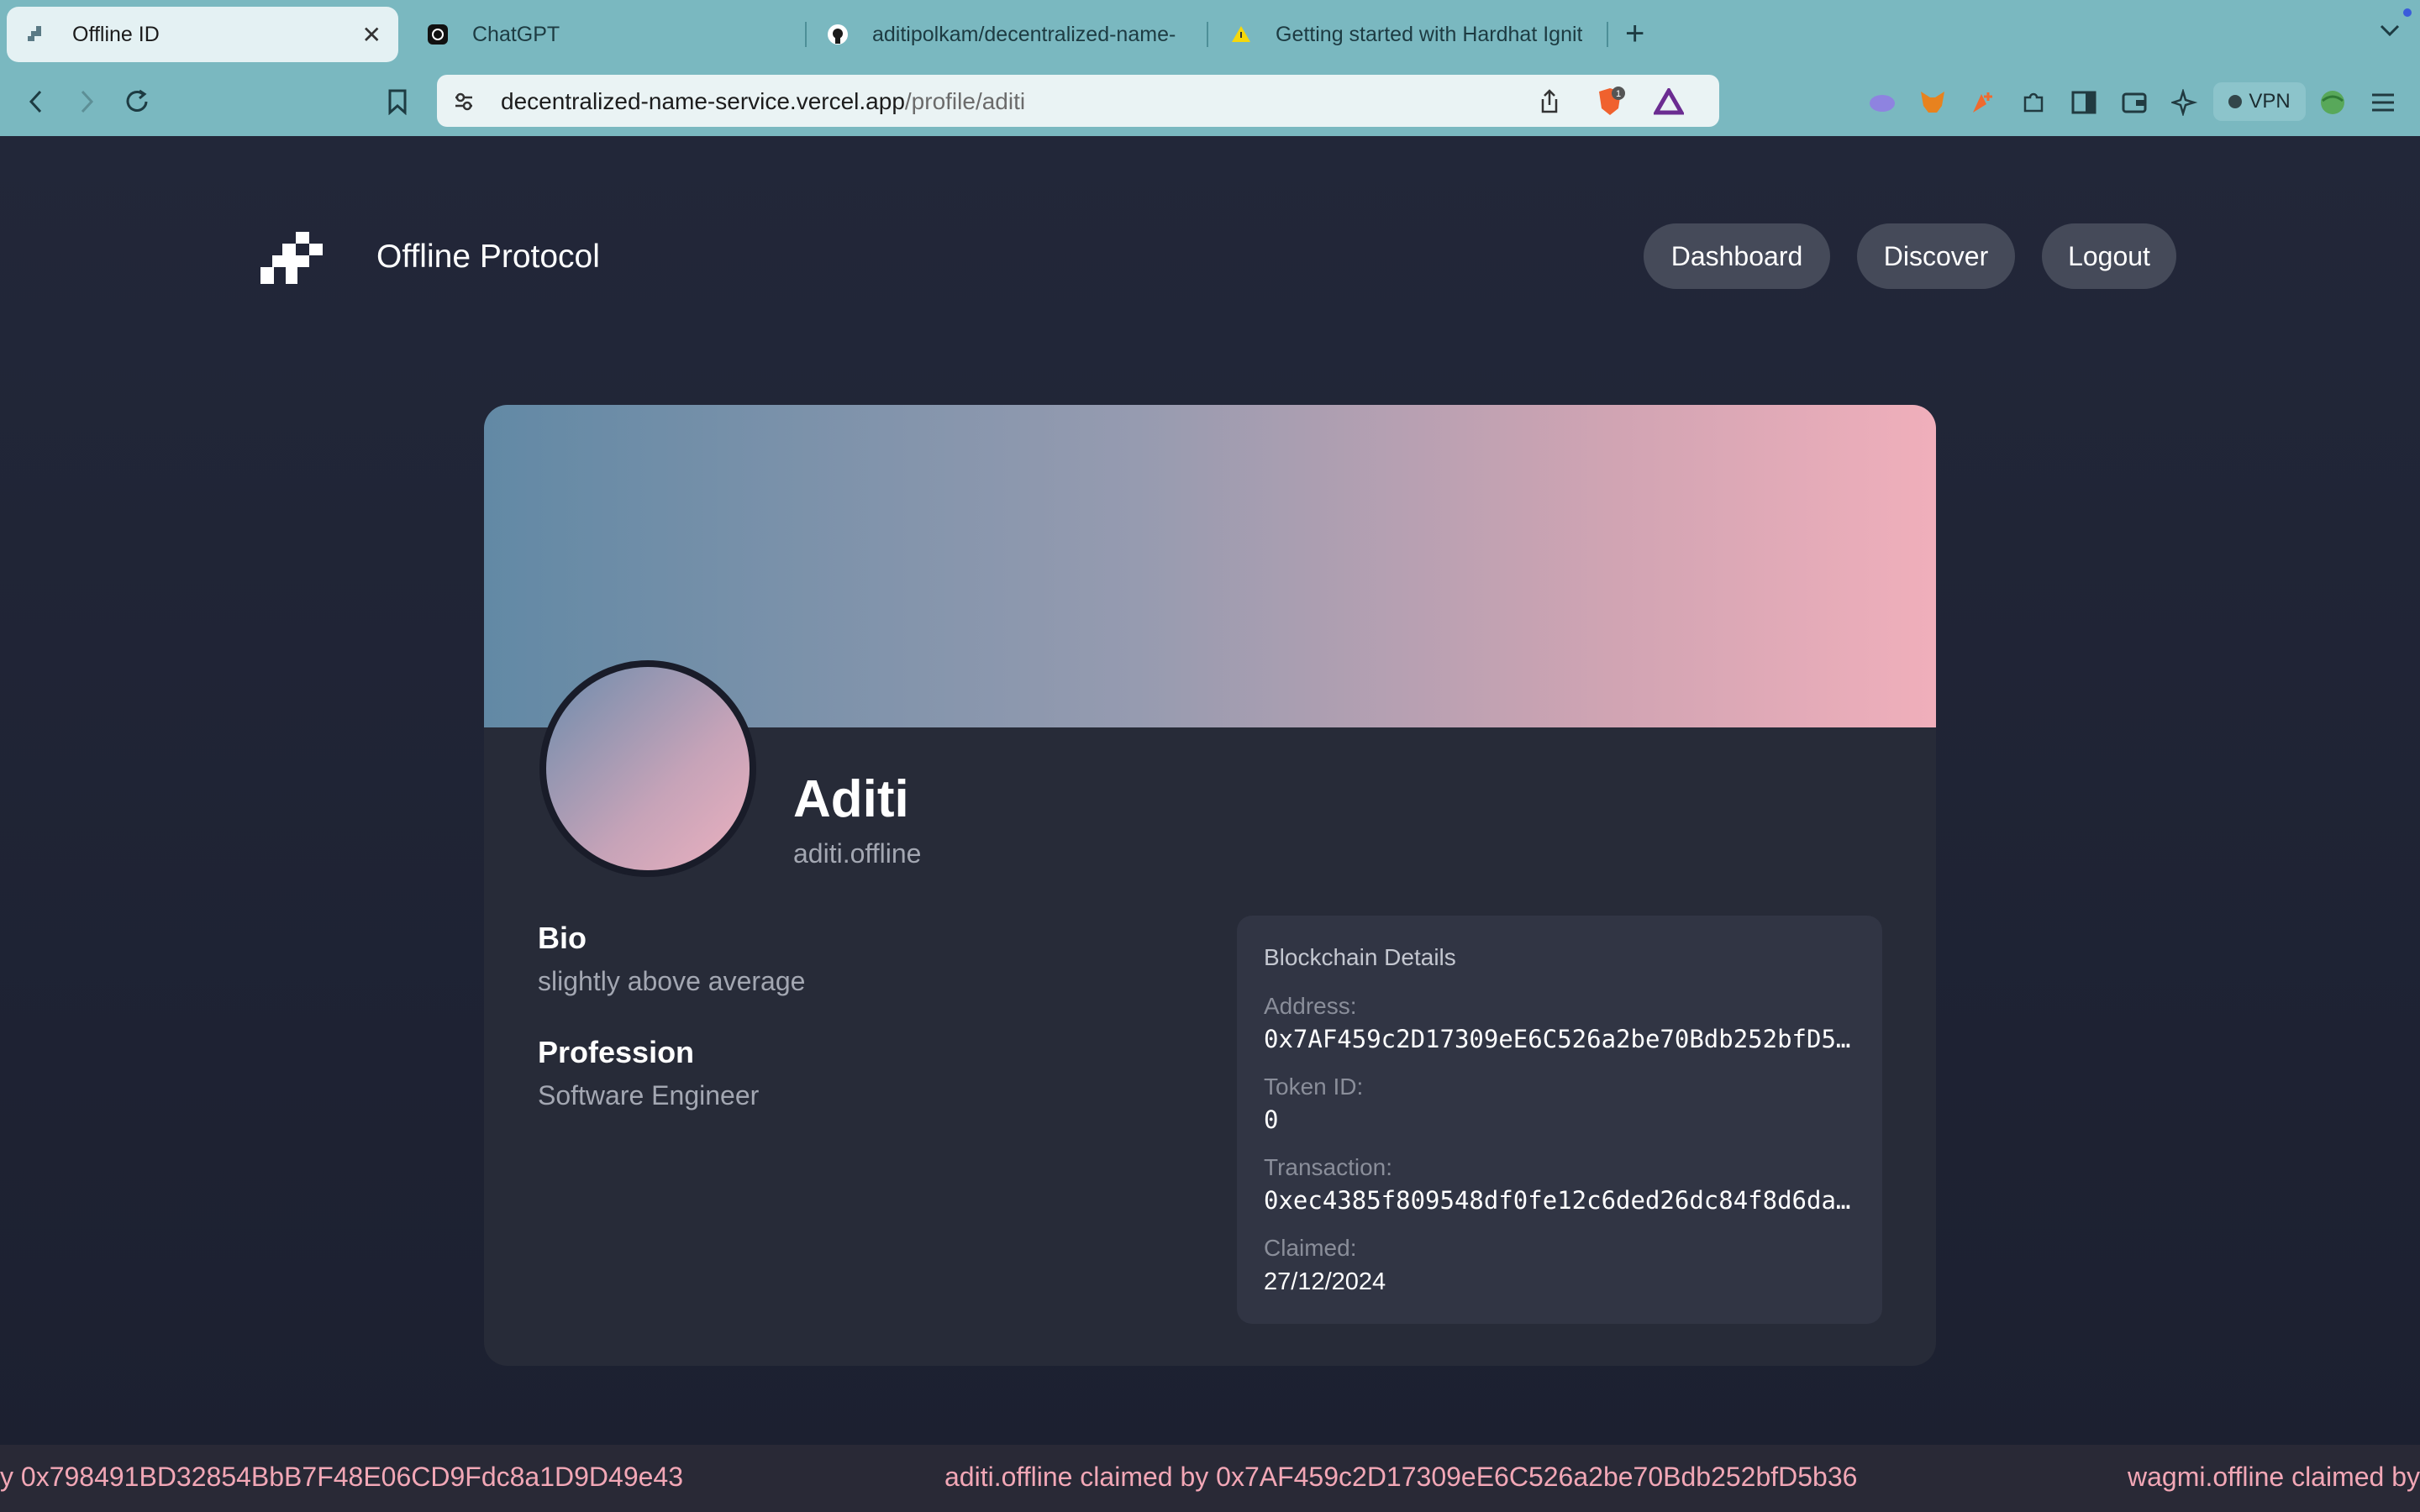 This screenshot has width=2420, height=1512. I want to click on bookmark-icon, so click(397, 101).